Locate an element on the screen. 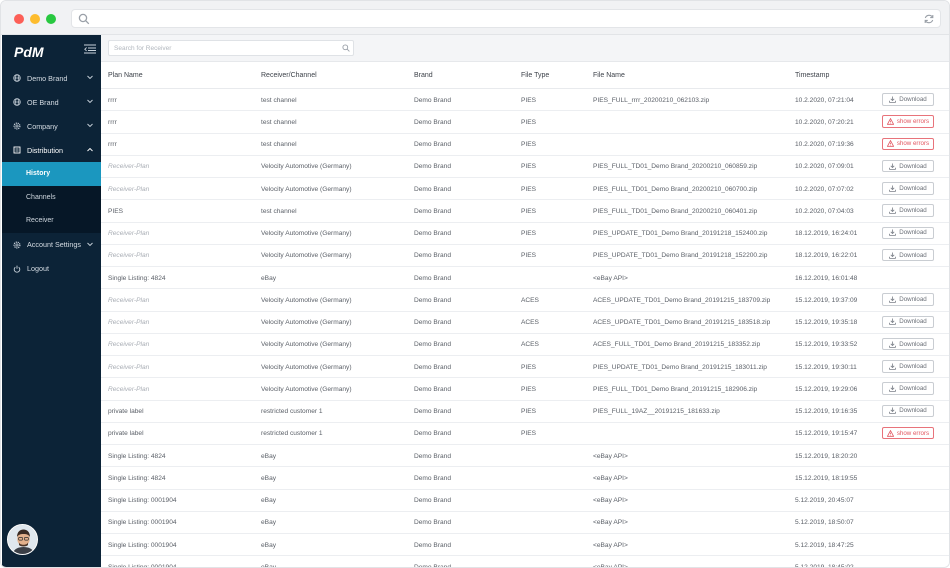  cell-timestamp: 16.12.2019, 16:01:48 is located at coordinates (826, 278).